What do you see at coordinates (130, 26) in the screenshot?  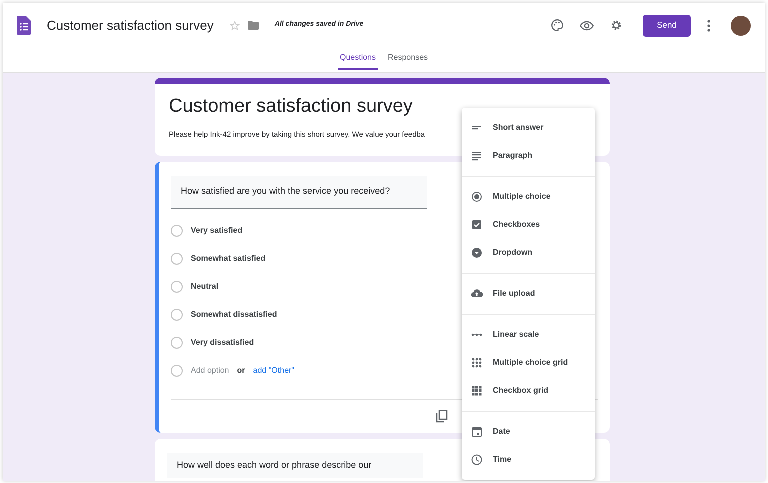 I see `form-title: Customer satisfaction survey` at bounding box center [130, 26].